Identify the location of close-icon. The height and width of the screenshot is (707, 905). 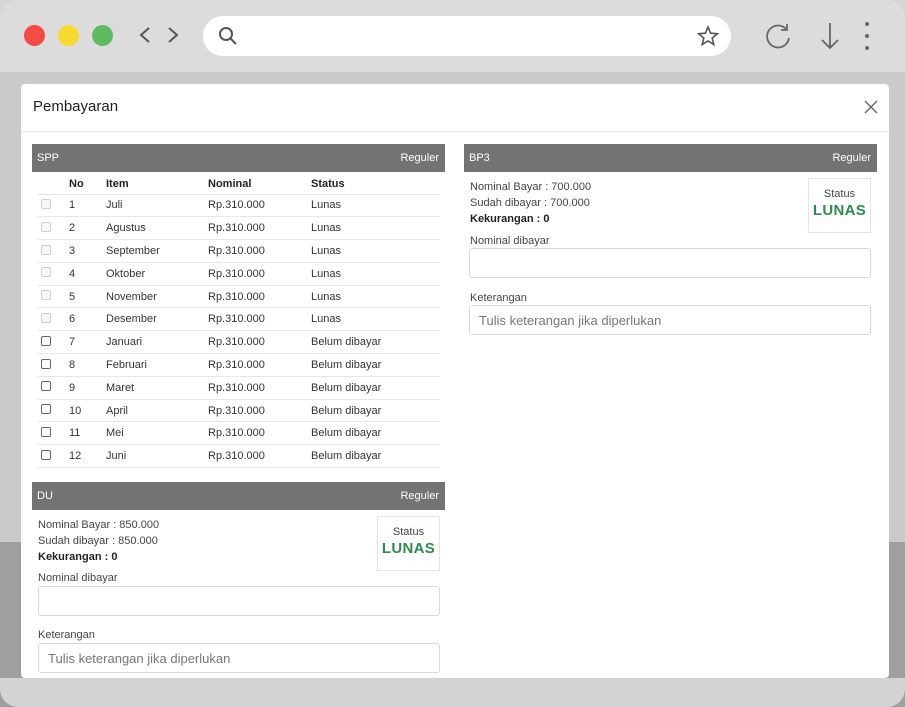
(871, 107).